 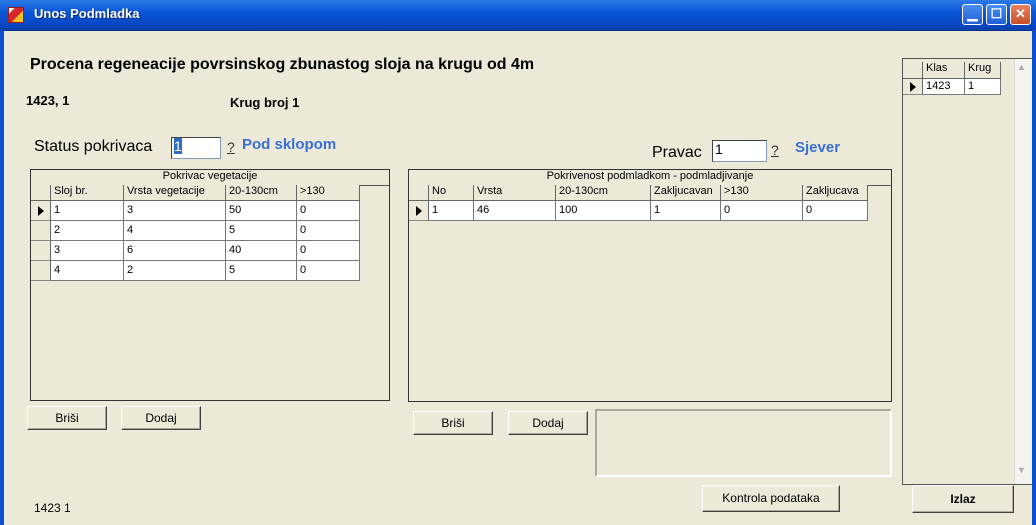 I want to click on maximize-button: ☐, so click(x=996, y=14).